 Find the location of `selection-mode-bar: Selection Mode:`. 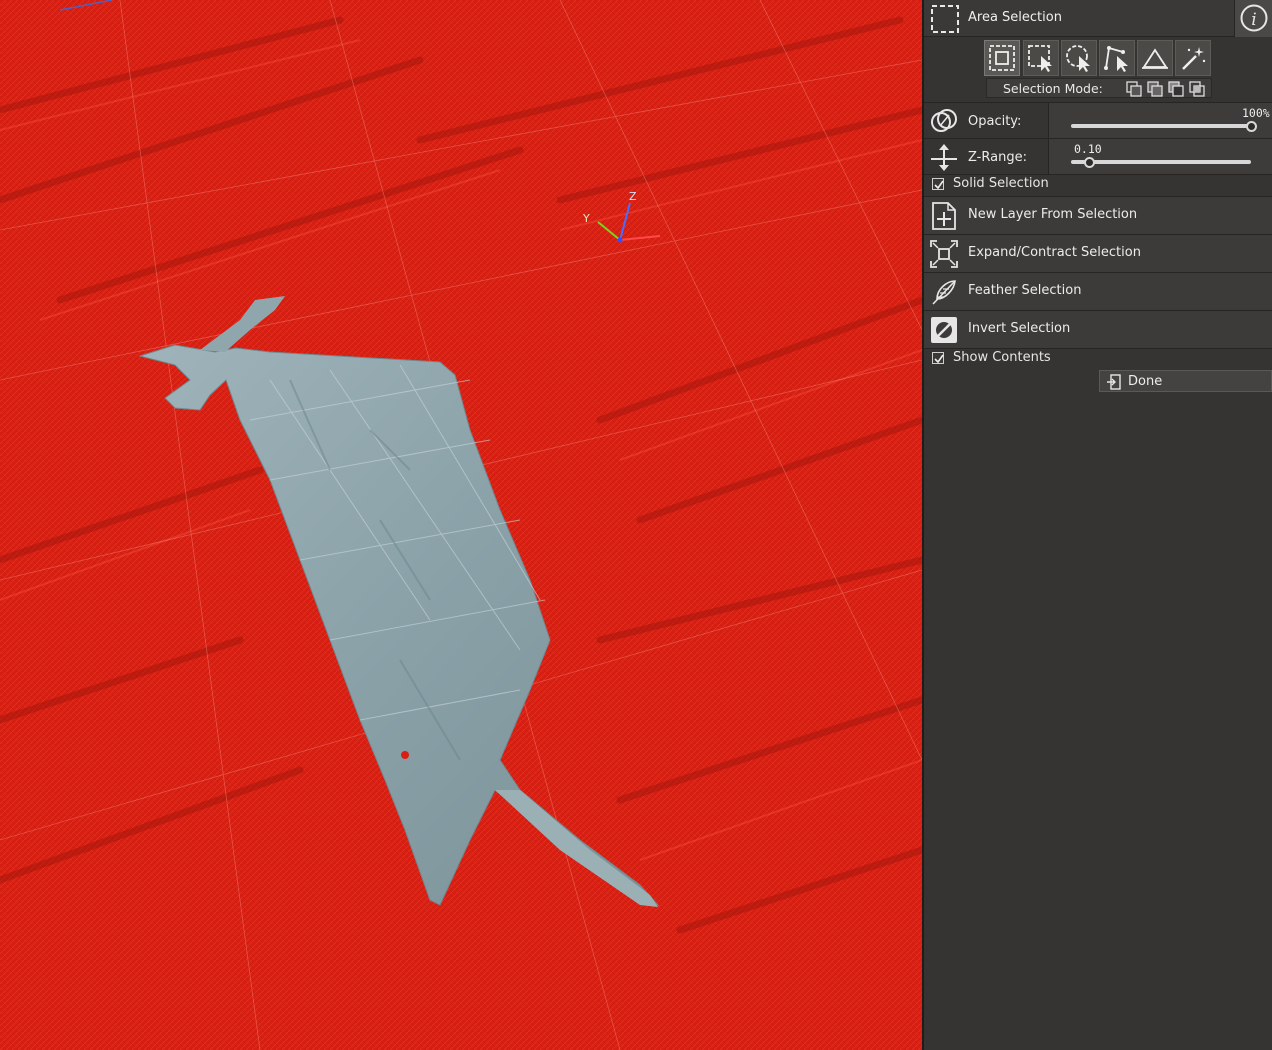

selection-mode-bar: Selection Mode: is located at coordinates (1099, 88).